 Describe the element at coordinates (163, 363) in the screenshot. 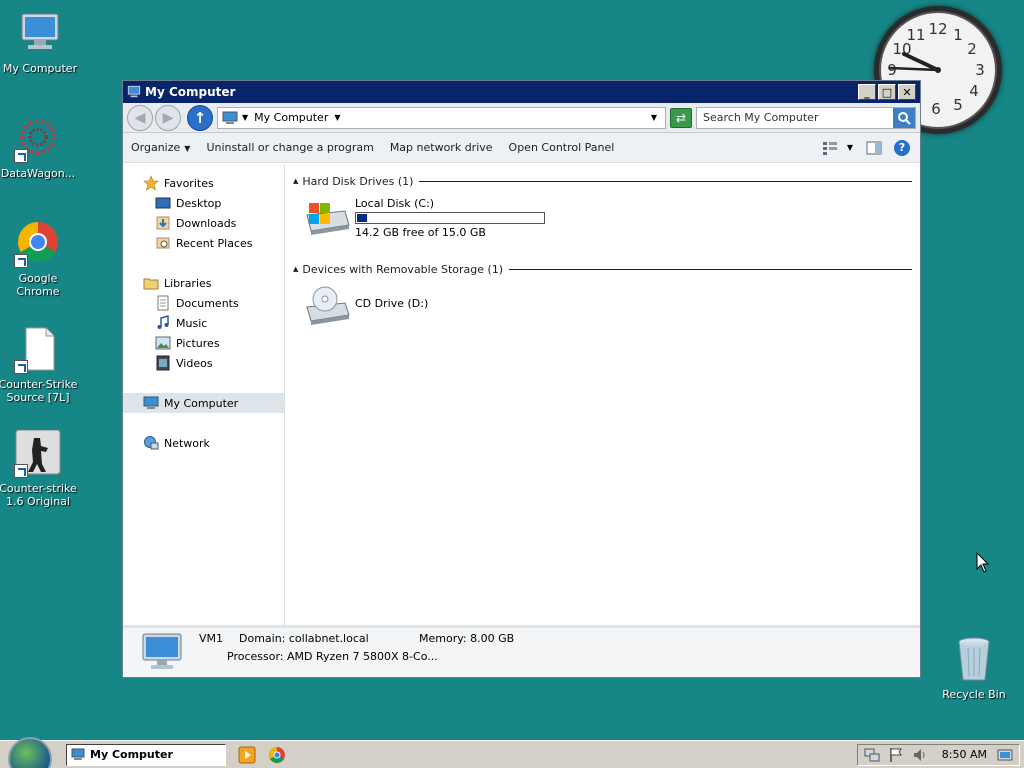

I see `videos-icon` at that location.